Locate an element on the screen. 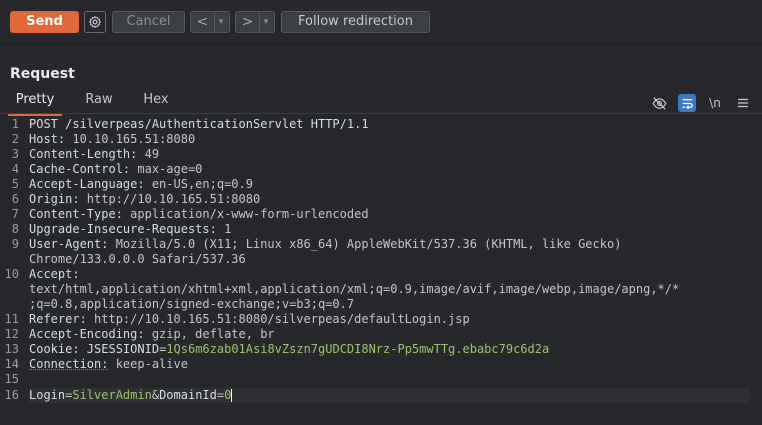 This screenshot has width=762, height=425. tab-hex: Hex is located at coordinates (156, 103).